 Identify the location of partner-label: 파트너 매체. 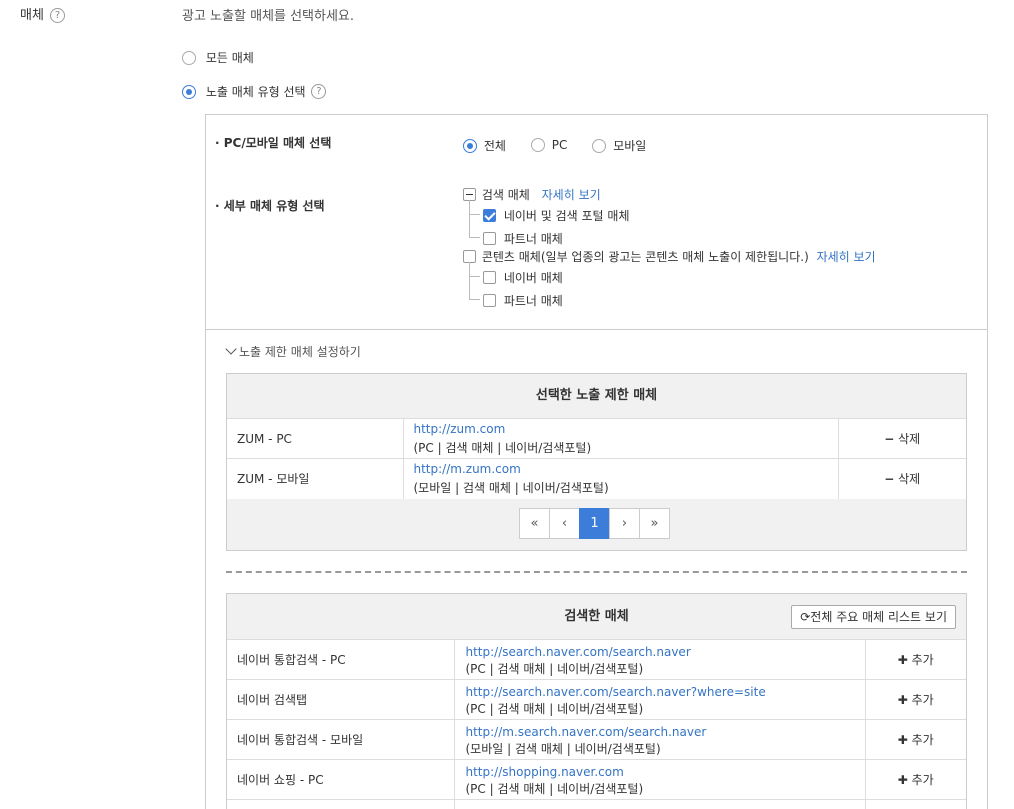
(533, 239).